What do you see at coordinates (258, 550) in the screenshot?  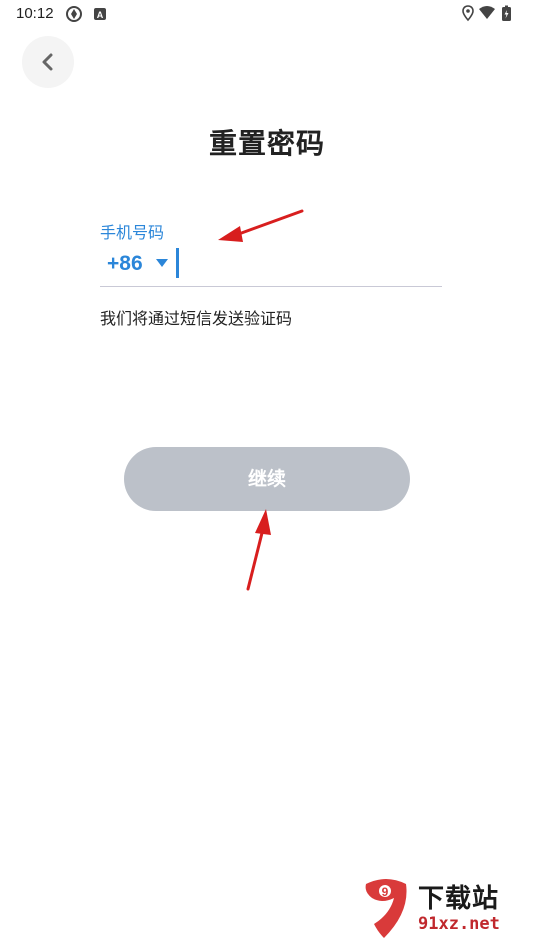 I see `annotation-arrow-button` at bounding box center [258, 550].